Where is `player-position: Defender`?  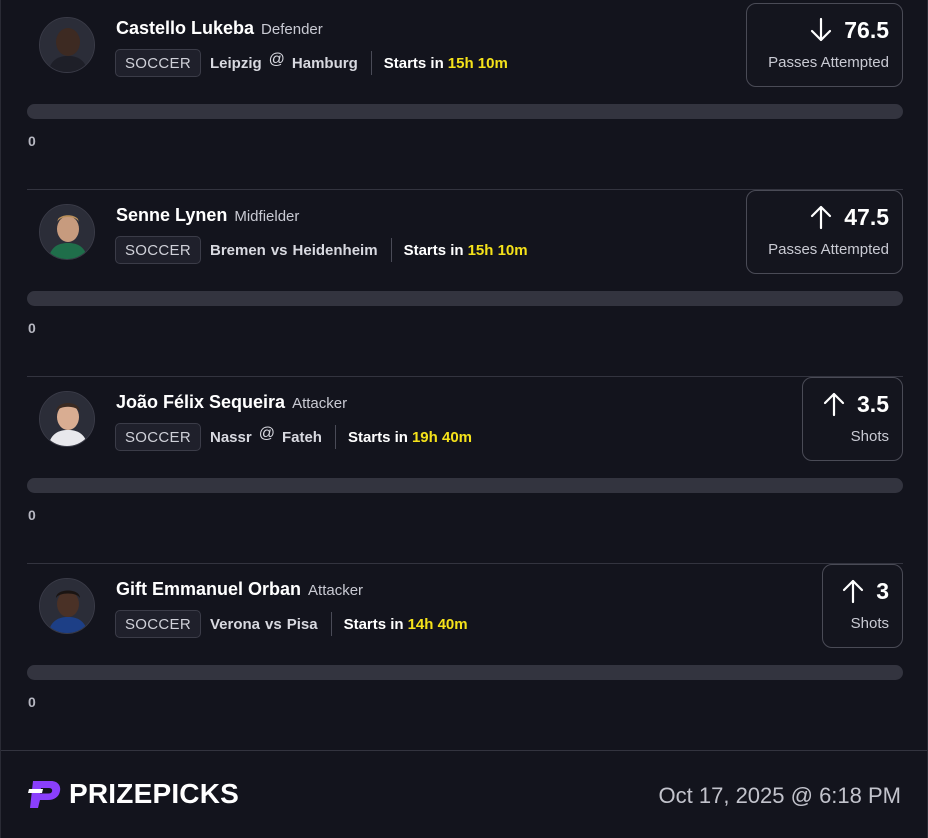 player-position: Defender is located at coordinates (292, 29).